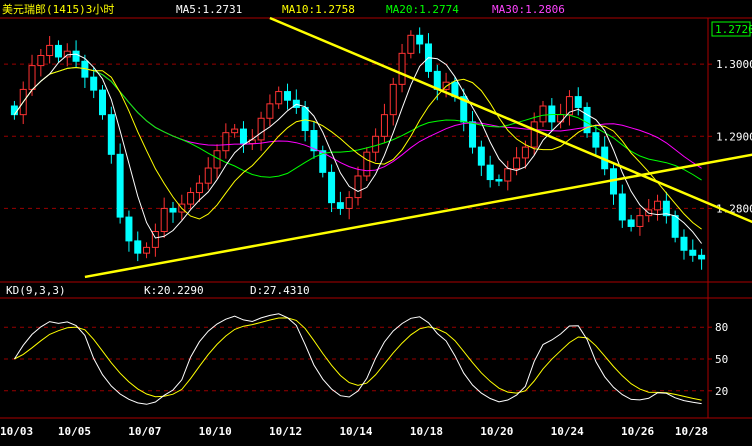 The image size is (752, 446). What do you see at coordinates (691, 431) in the screenshot?
I see `x-axis-date-label: 10/28` at bounding box center [691, 431].